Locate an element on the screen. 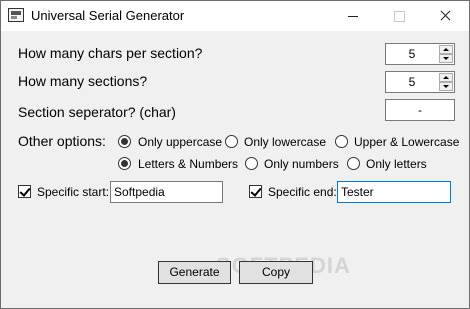 The height and width of the screenshot is (309, 470). chars-per-section-spinner: 5 is located at coordinates (420, 54).